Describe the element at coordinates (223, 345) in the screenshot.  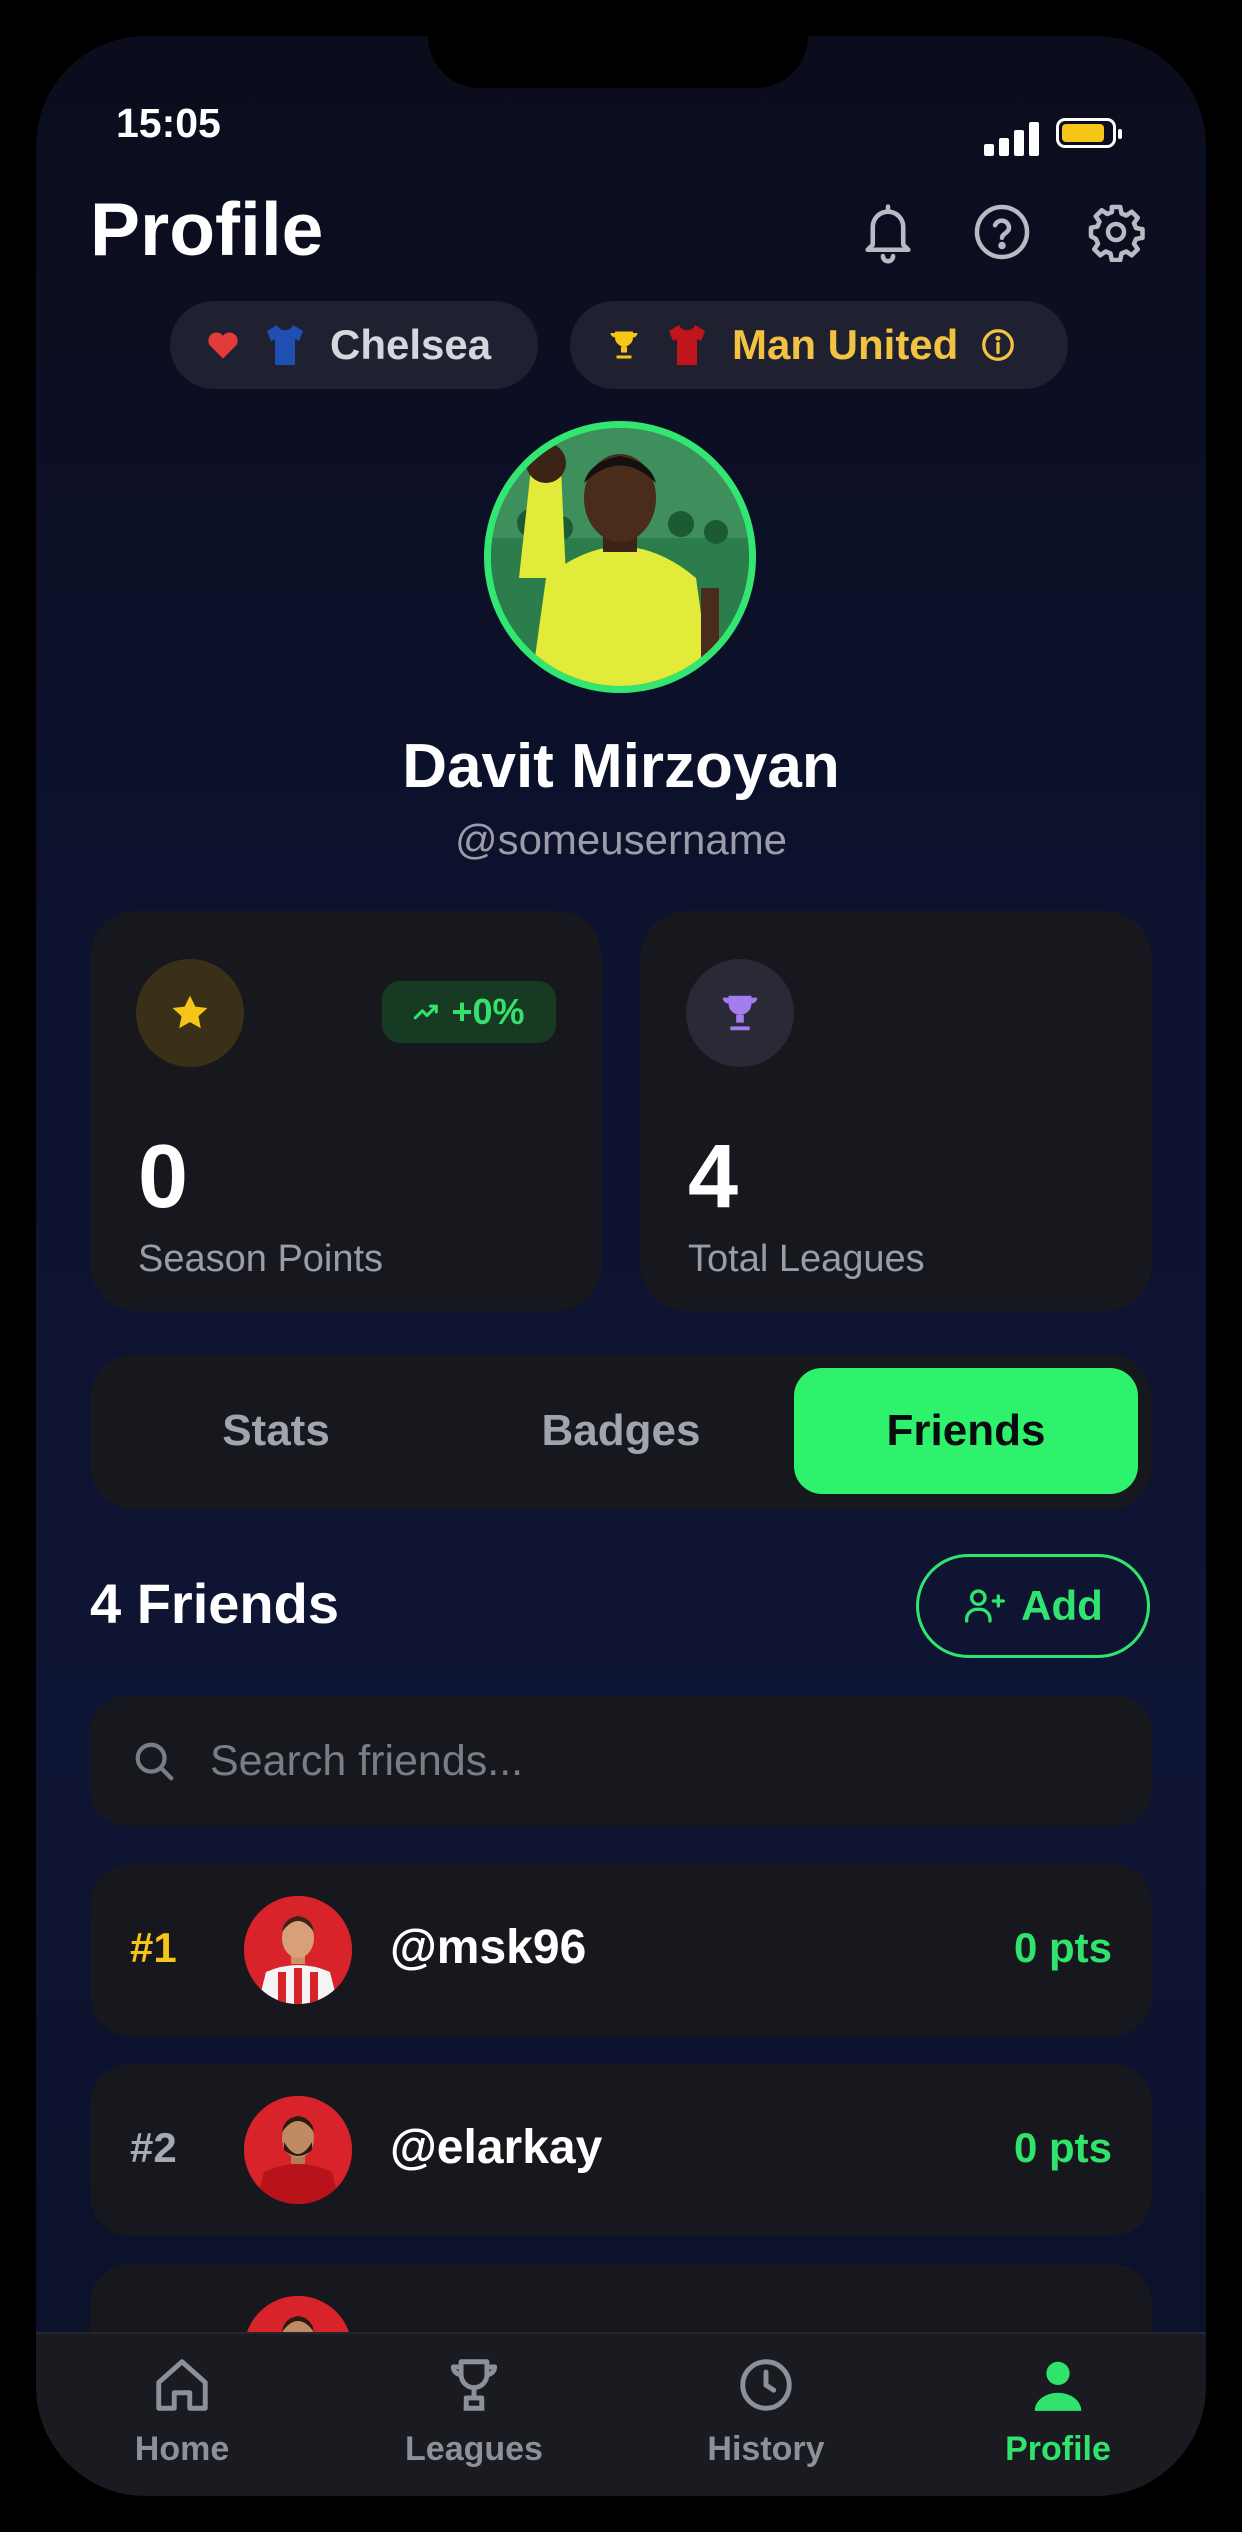
I see `heart-icon` at that location.